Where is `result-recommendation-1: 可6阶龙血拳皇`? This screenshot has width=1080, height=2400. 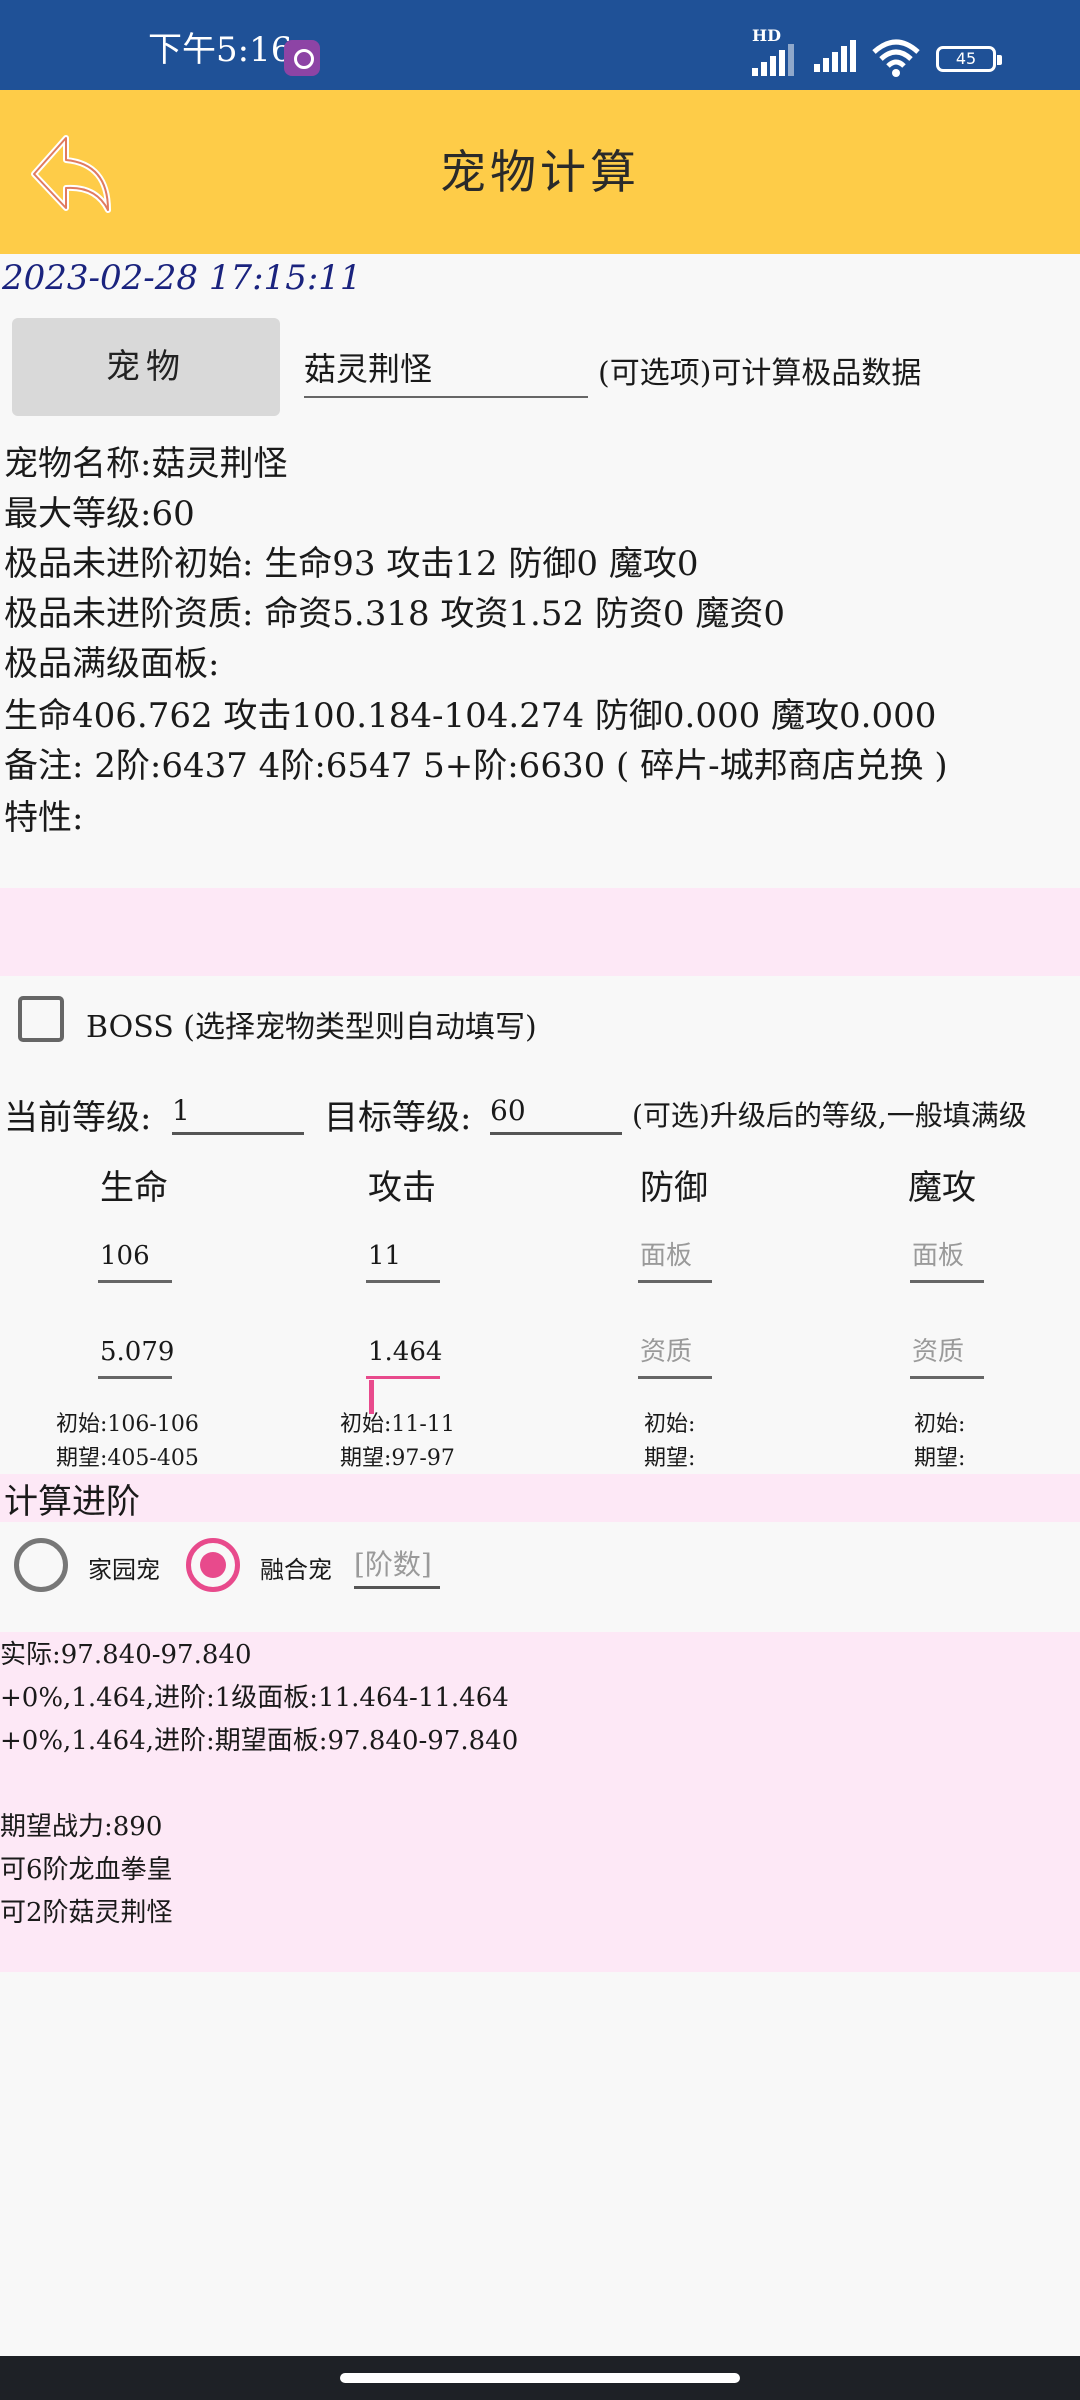
result-recommendation-1: 可6阶龙血拳皇 is located at coordinates (86, 1870).